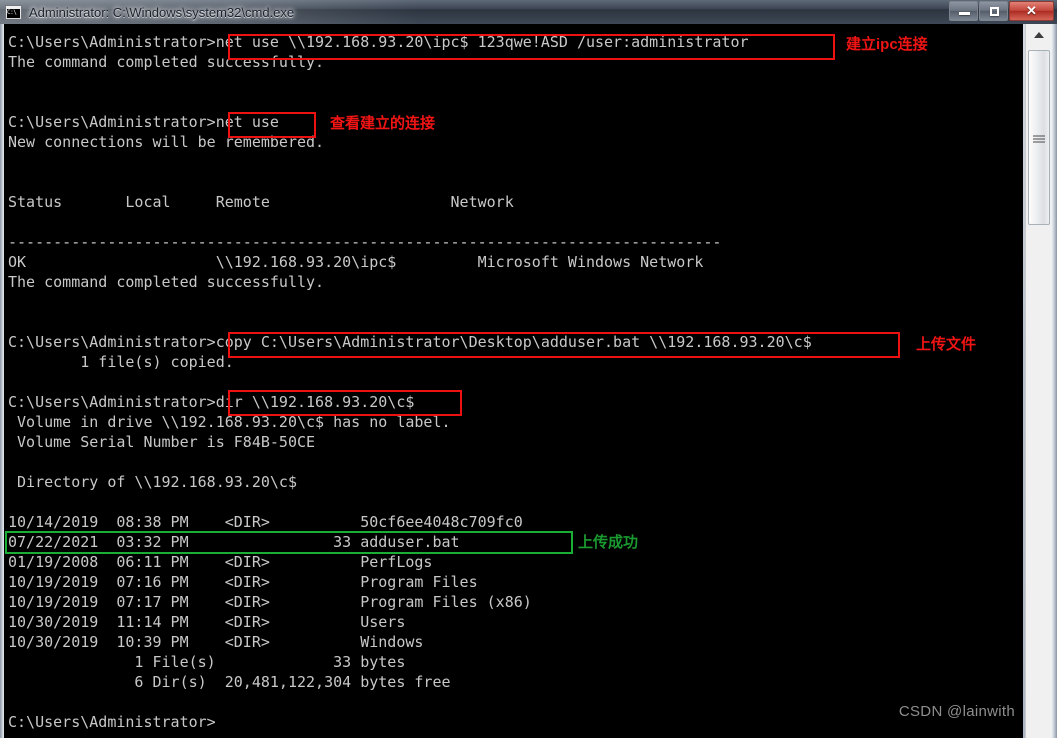  I want to click on annotation-note-upload: 上传文件, so click(946, 344).